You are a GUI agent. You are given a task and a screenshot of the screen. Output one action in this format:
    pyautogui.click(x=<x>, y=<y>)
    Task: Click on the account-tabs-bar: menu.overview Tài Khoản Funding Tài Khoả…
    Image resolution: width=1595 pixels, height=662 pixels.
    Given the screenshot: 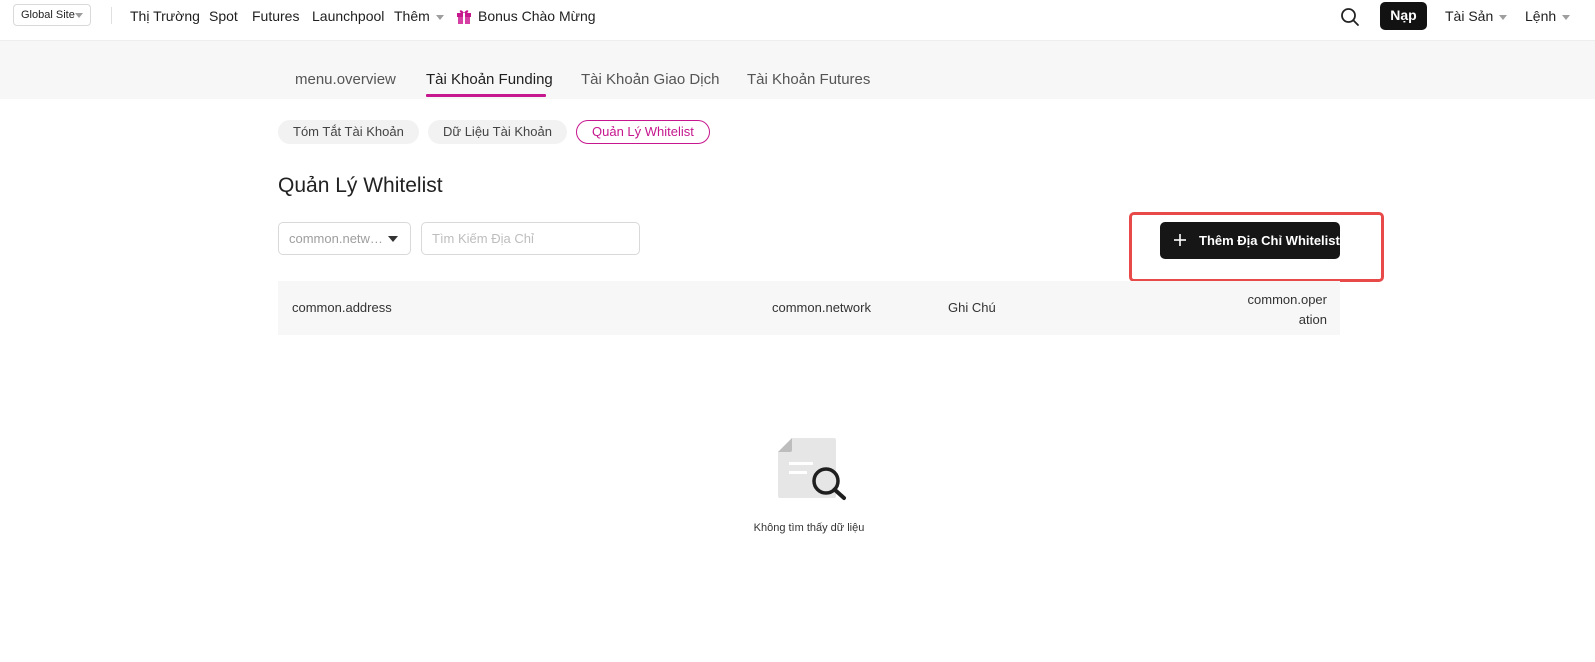 What is the action you would take?
    pyautogui.click(x=797, y=70)
    